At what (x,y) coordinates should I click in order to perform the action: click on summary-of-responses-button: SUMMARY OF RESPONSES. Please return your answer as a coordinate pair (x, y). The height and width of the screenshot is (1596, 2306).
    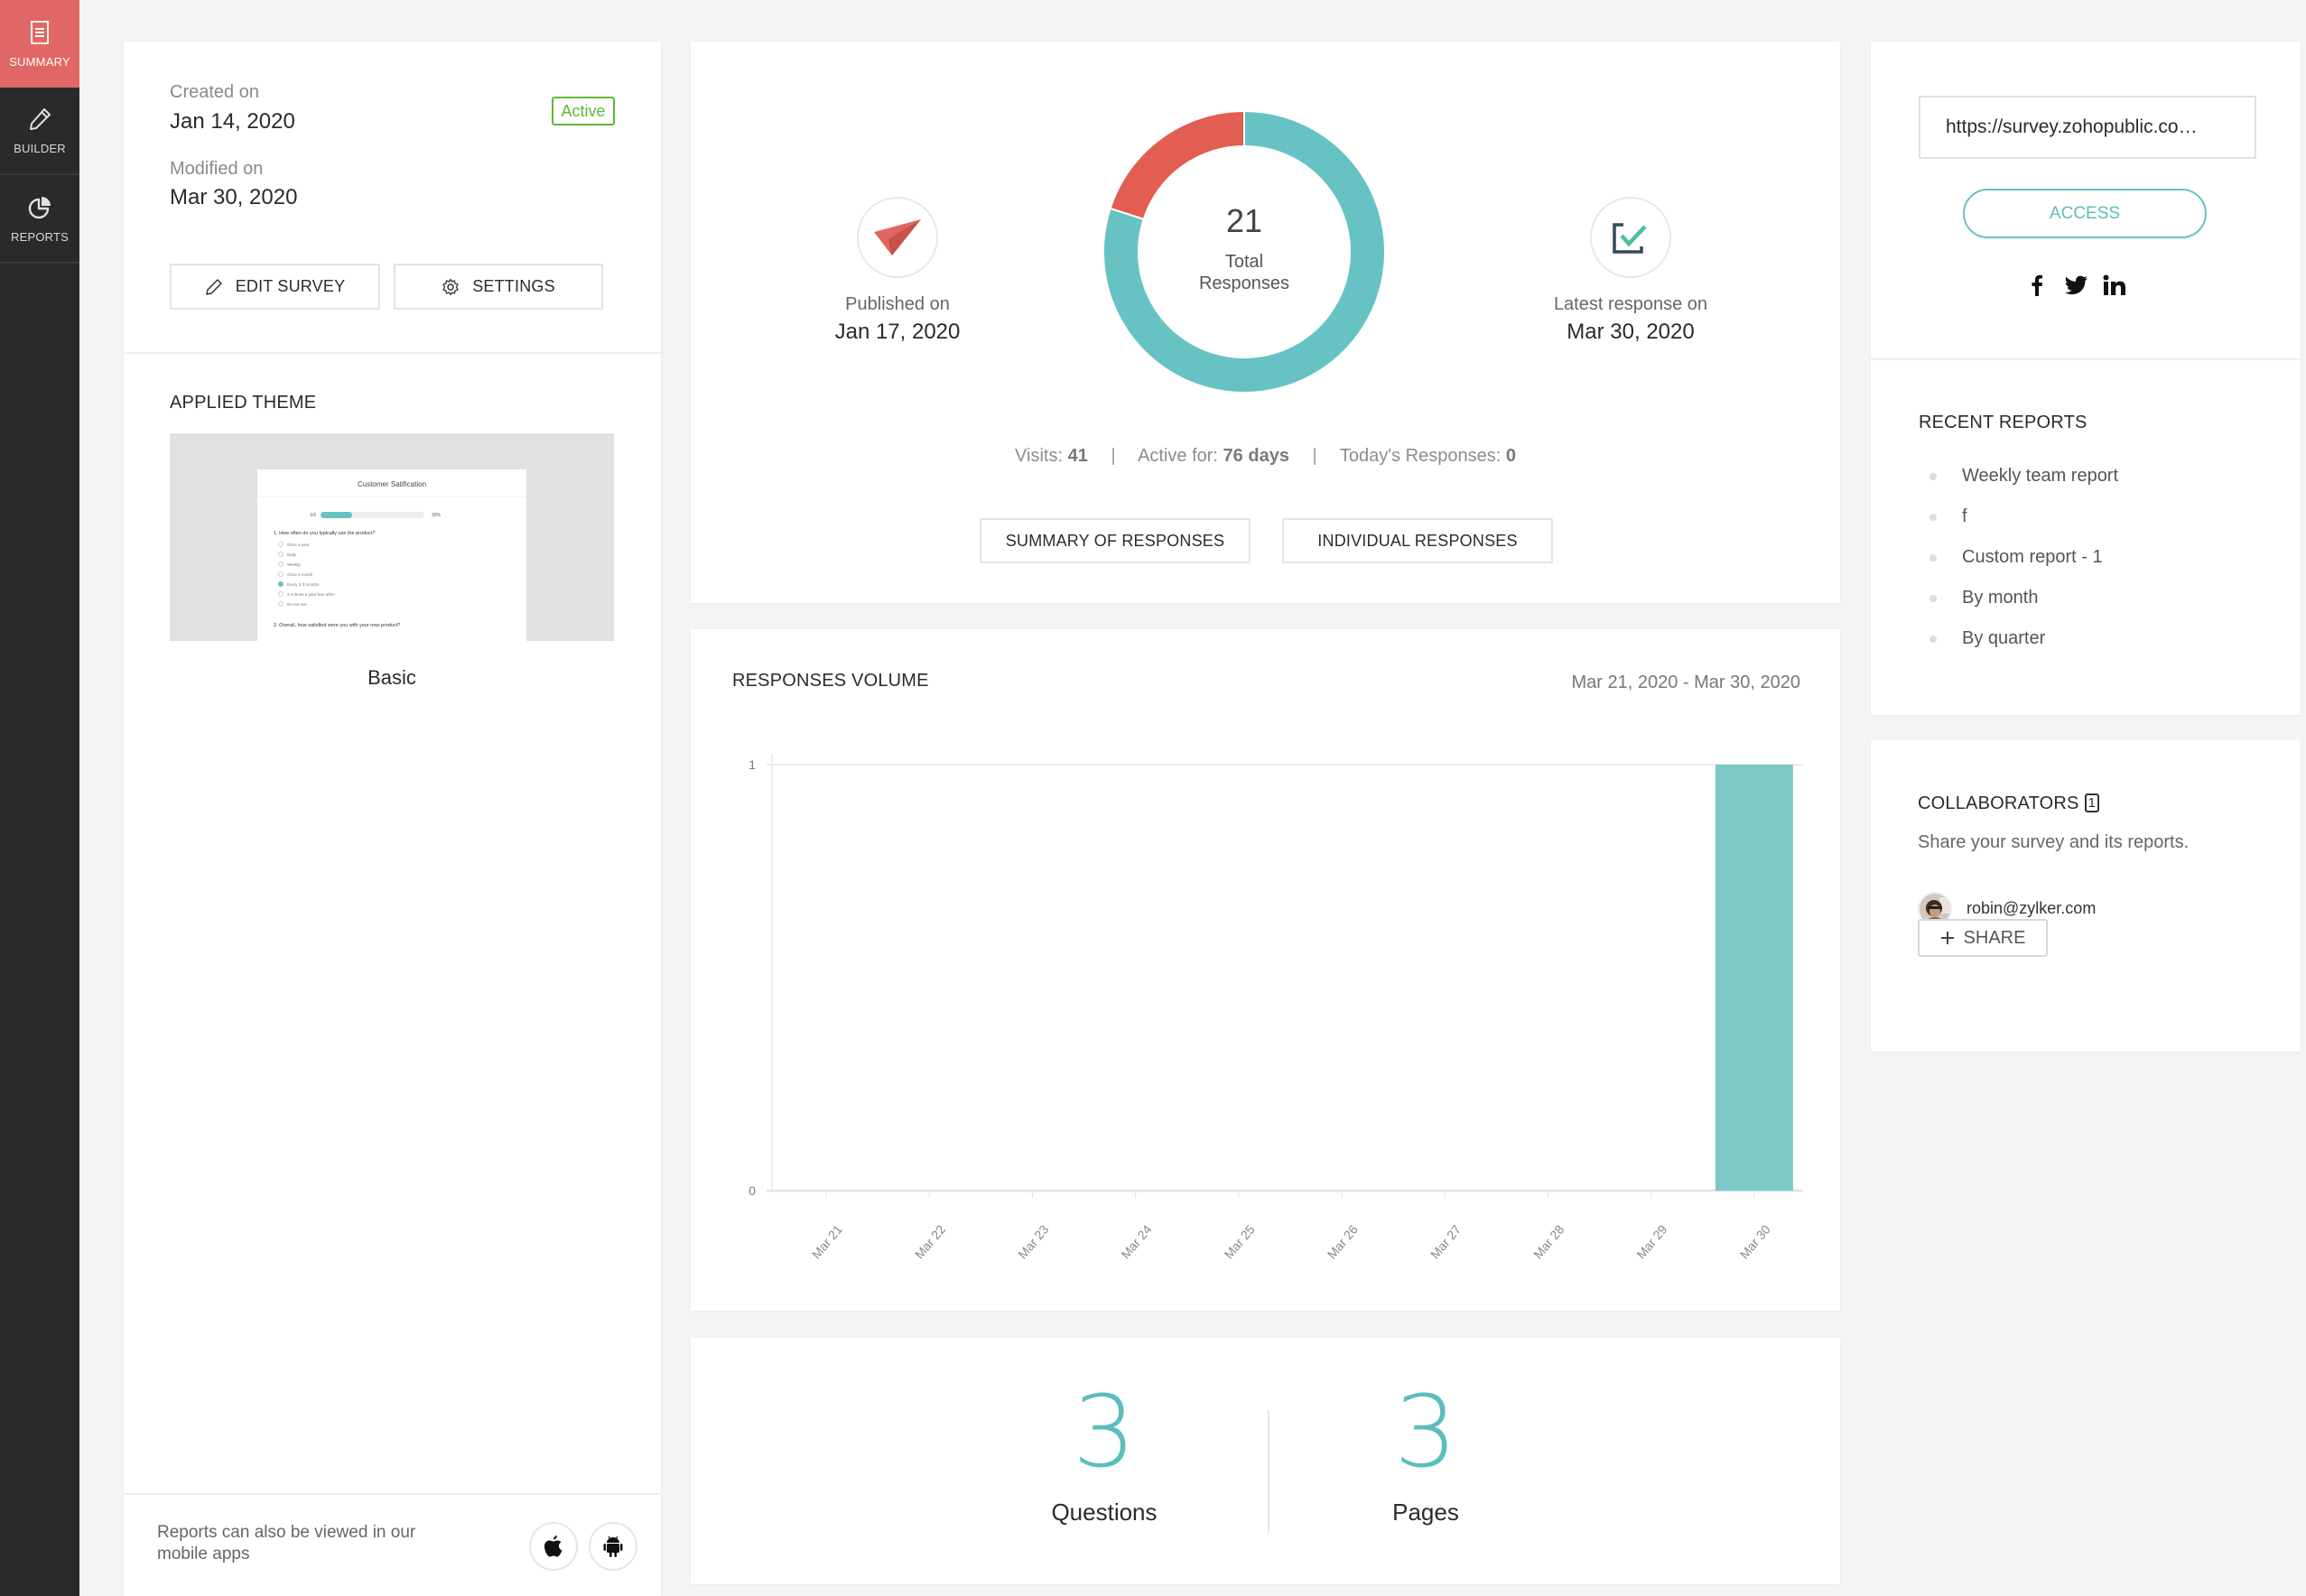
    Looking at the image, I should click on (1115, 540).